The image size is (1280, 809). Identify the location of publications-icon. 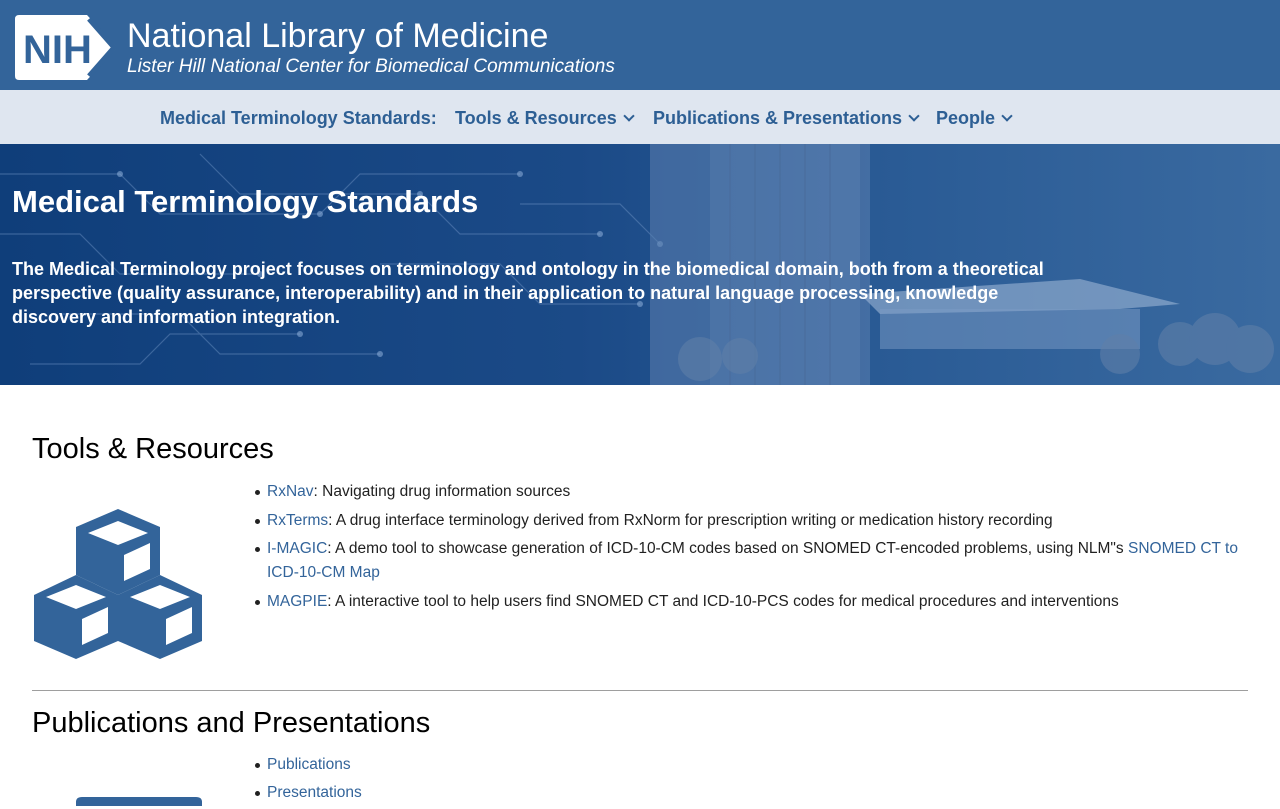
(139, 801).